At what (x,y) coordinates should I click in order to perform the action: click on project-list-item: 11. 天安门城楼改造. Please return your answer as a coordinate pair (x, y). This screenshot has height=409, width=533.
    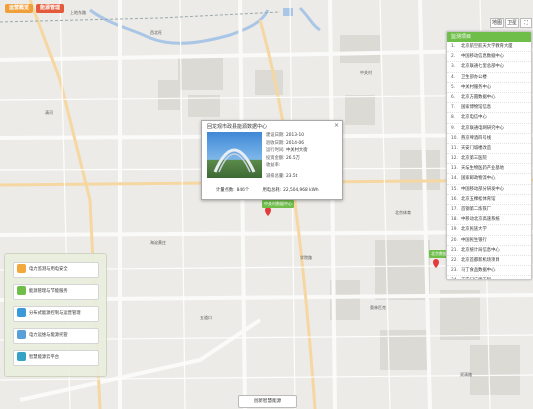
    Looking at the image, I should click on (489, 149).